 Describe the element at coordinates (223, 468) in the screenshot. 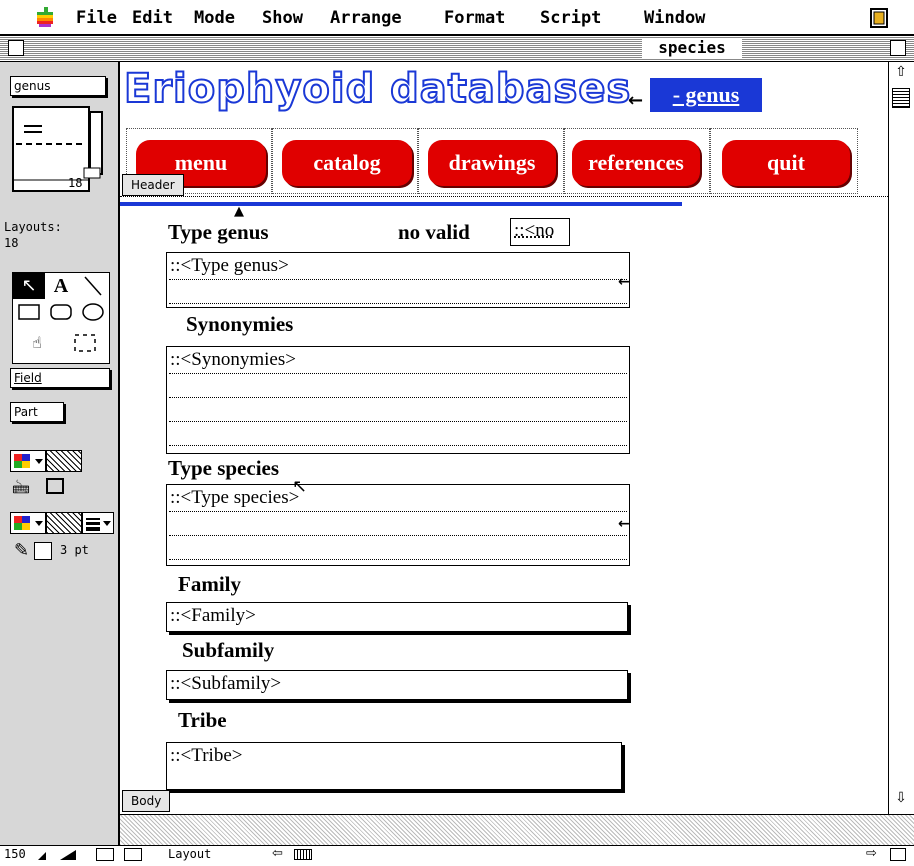

I see `type-species-label: Type species` at that location.